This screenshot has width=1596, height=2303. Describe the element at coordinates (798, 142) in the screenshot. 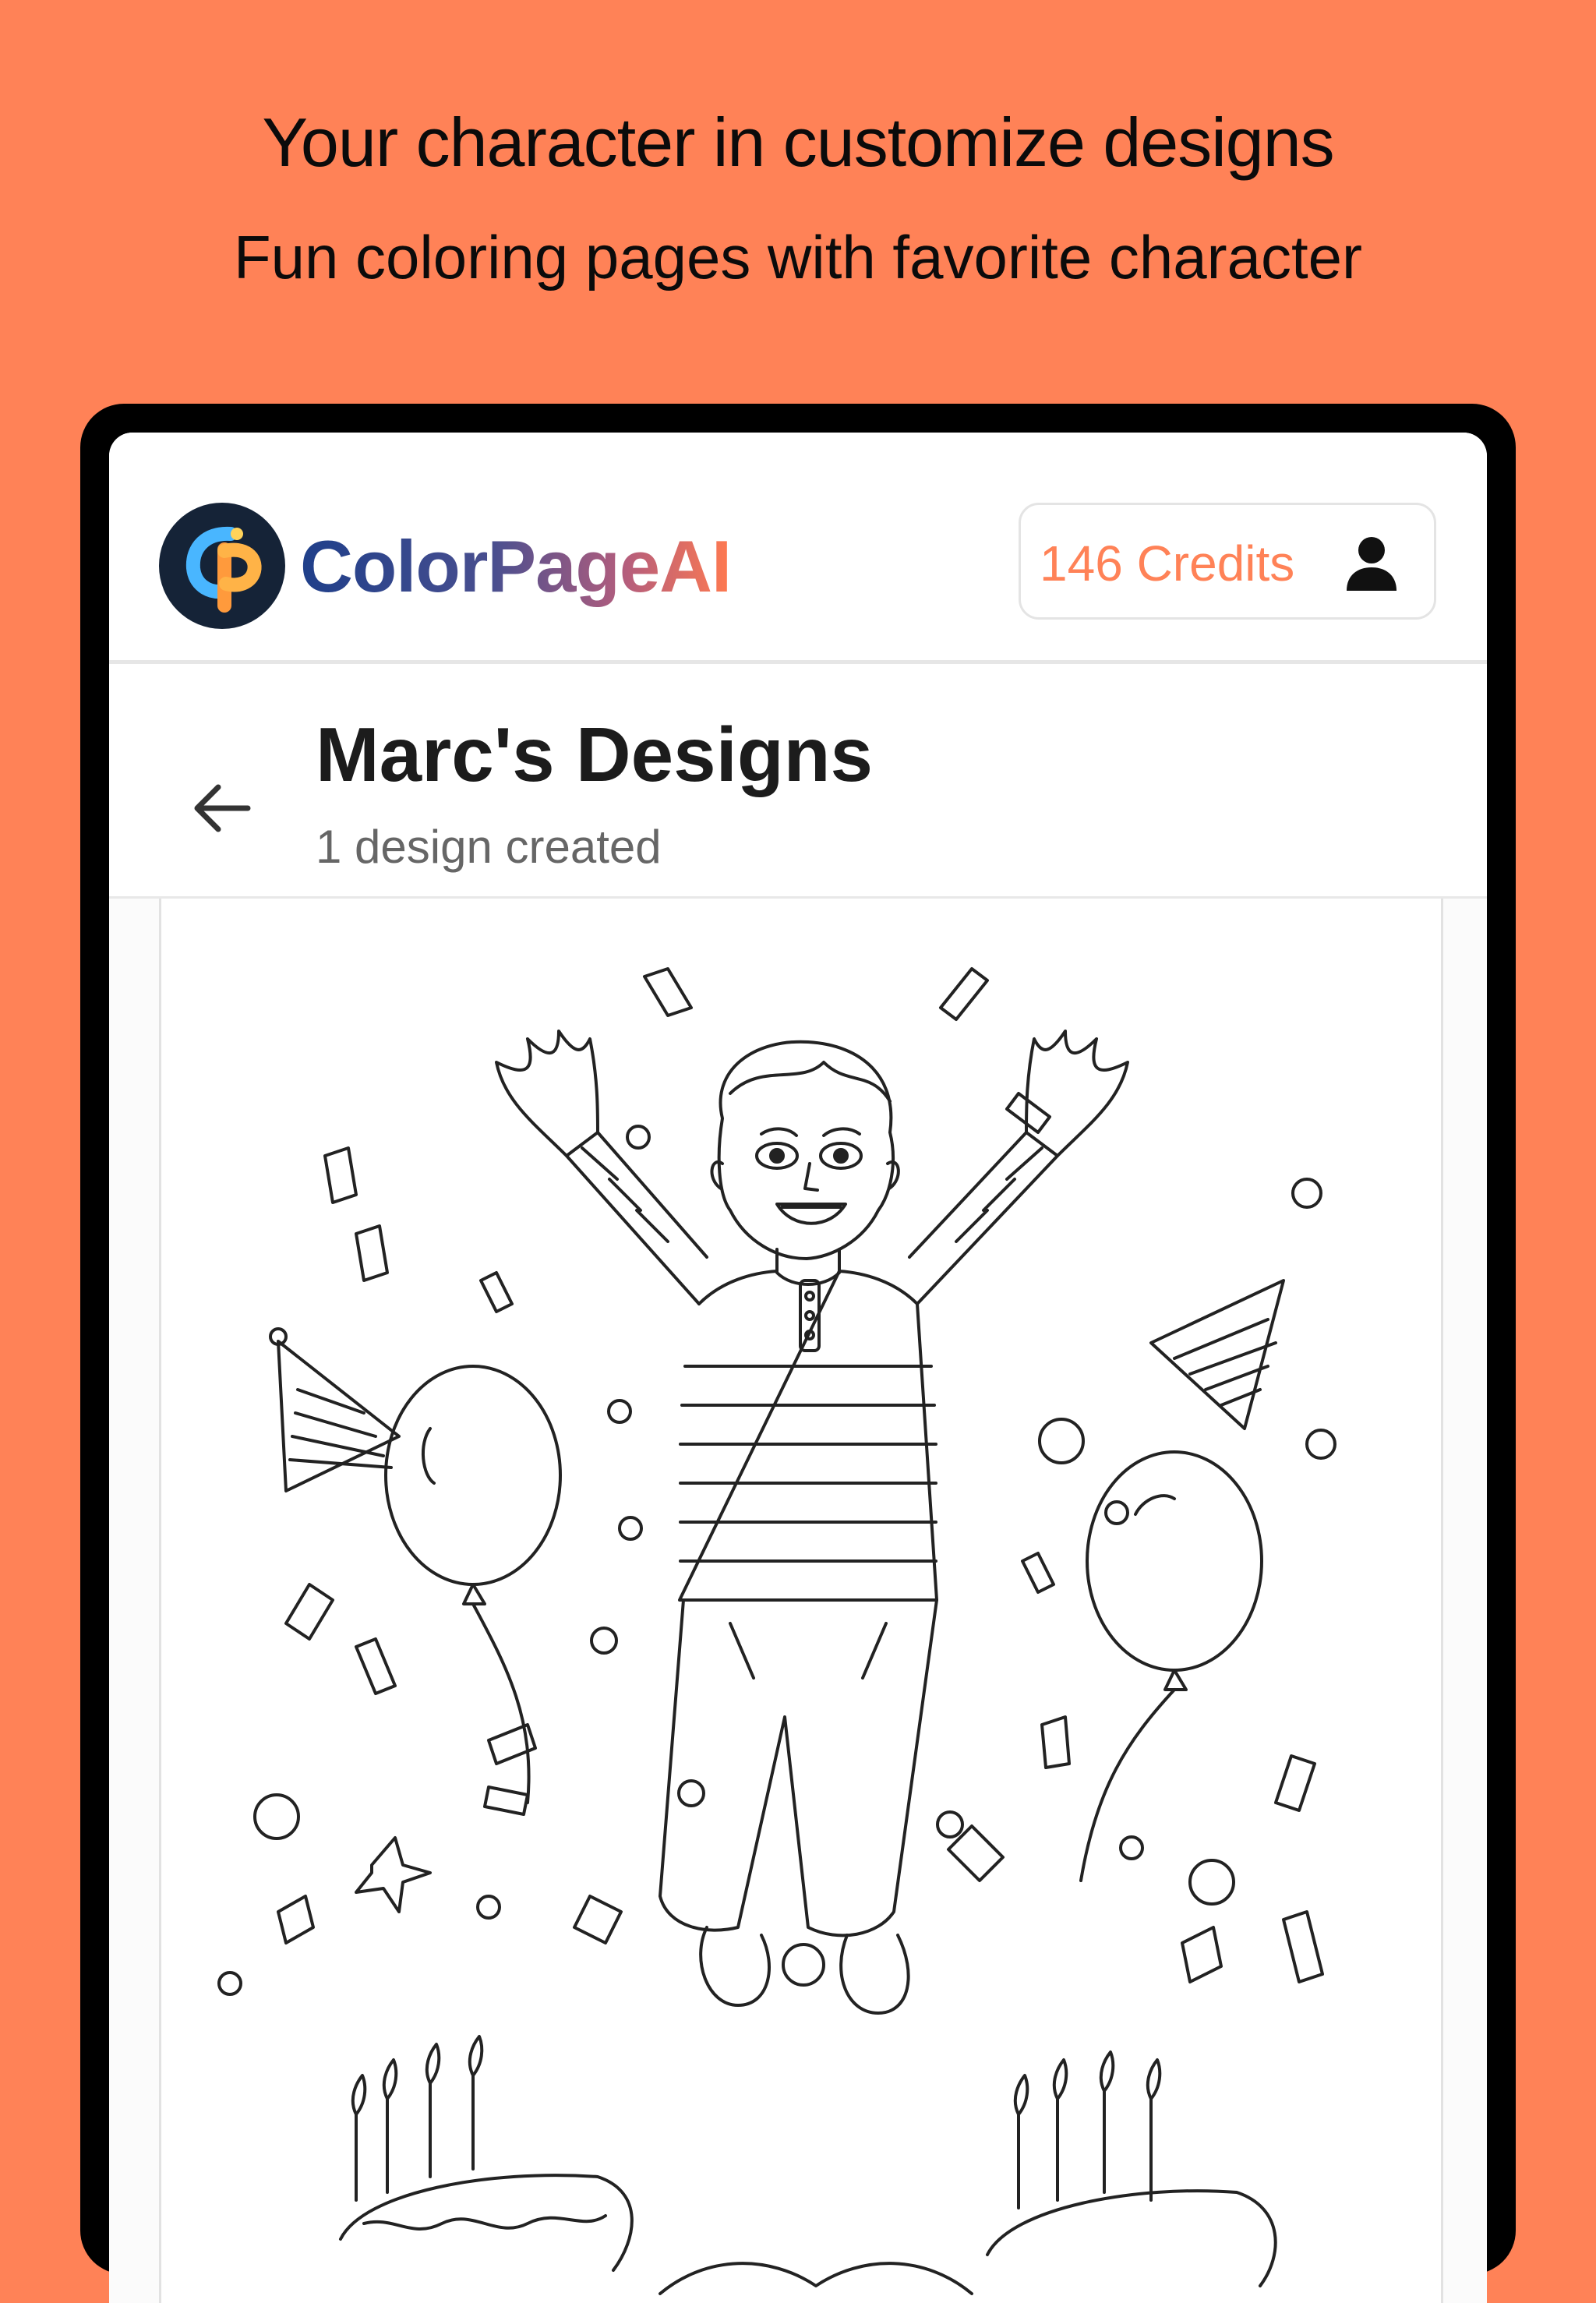

I see `promo-title: Your character in customize designs` at that location.